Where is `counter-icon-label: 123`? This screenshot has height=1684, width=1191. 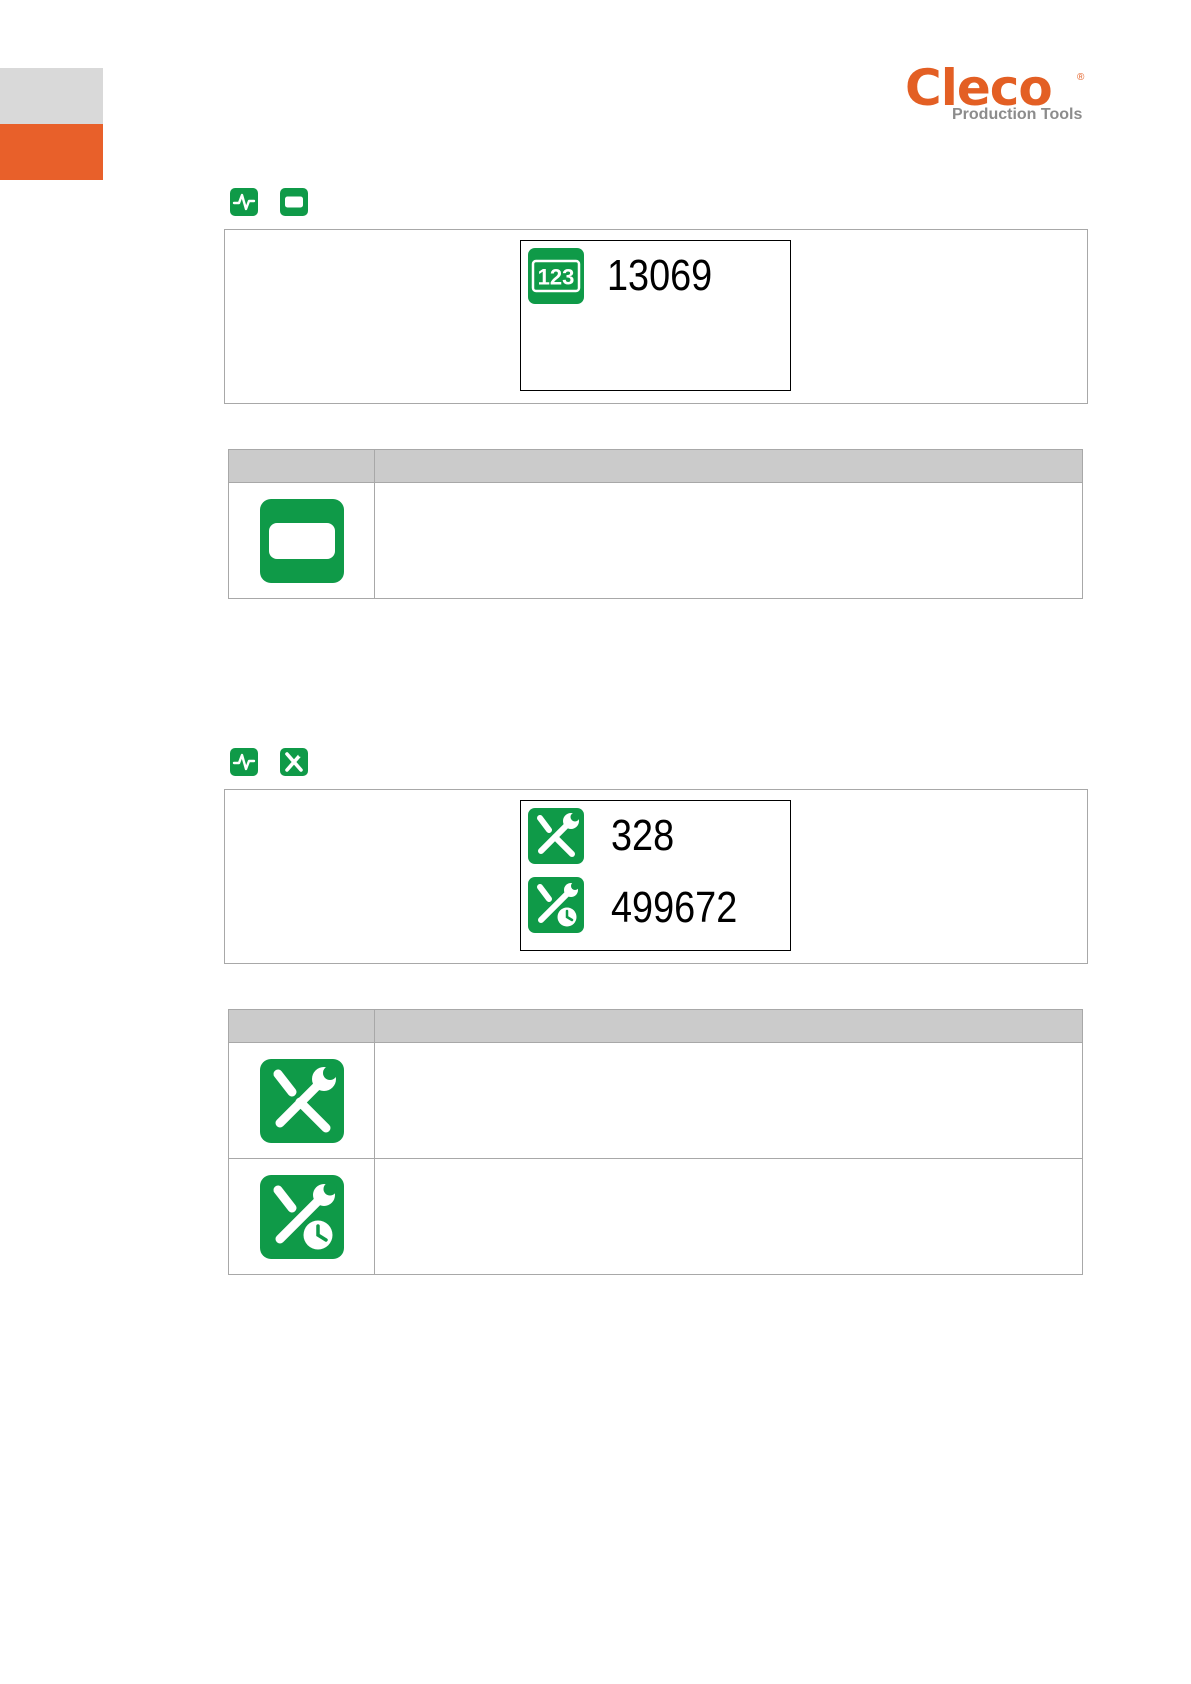 counter-icon-label: 123 is located at coordinates (556, 277).